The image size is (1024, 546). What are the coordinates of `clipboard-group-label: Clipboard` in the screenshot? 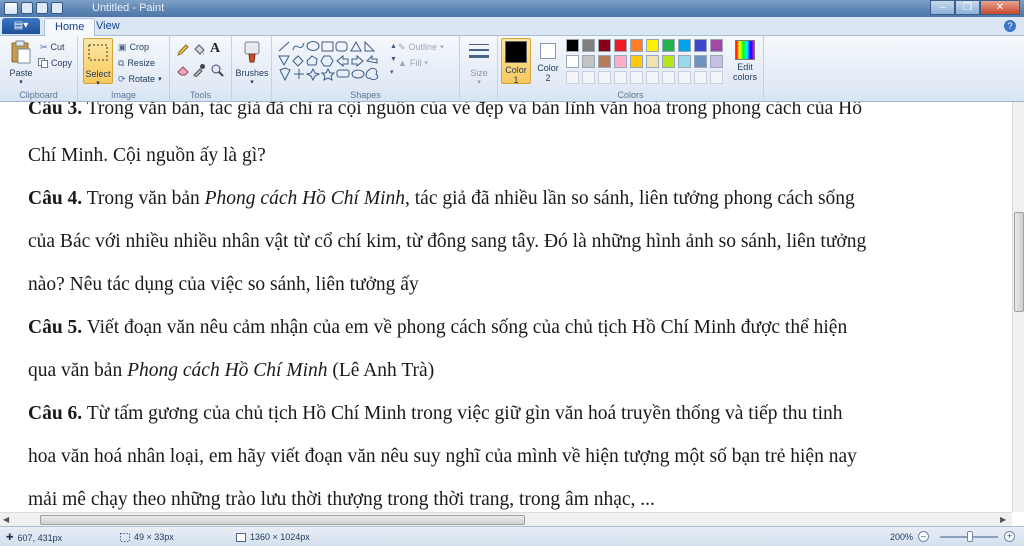 It's located at (38, 95).